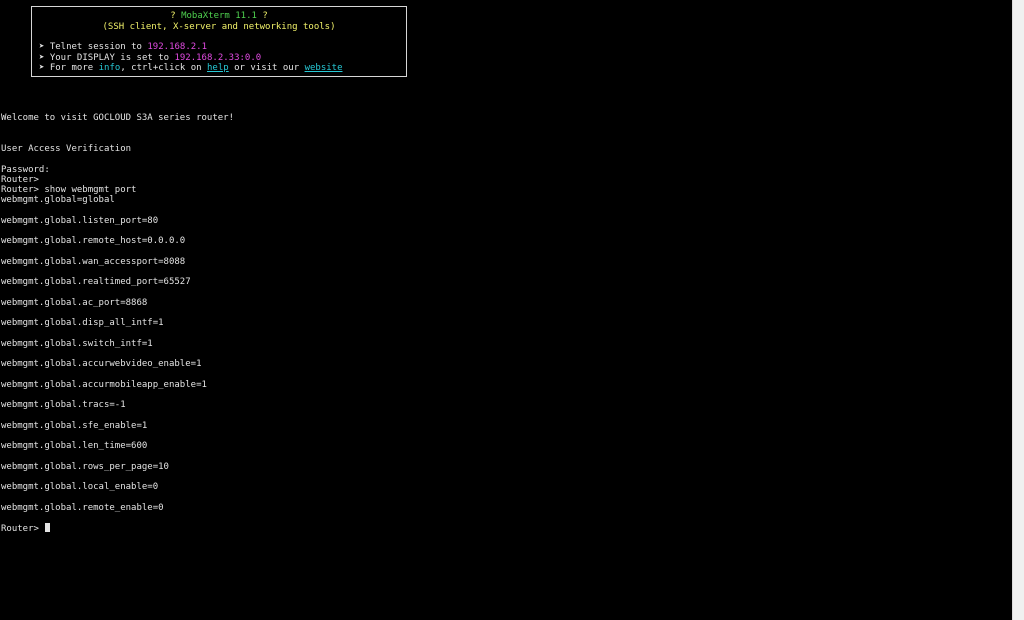 The height and width of the screenshot is (620, 1024). What do you see at coordinates (48, 527) in the screenshot?
I see `text-cursor` at bounding box center [48, 527].